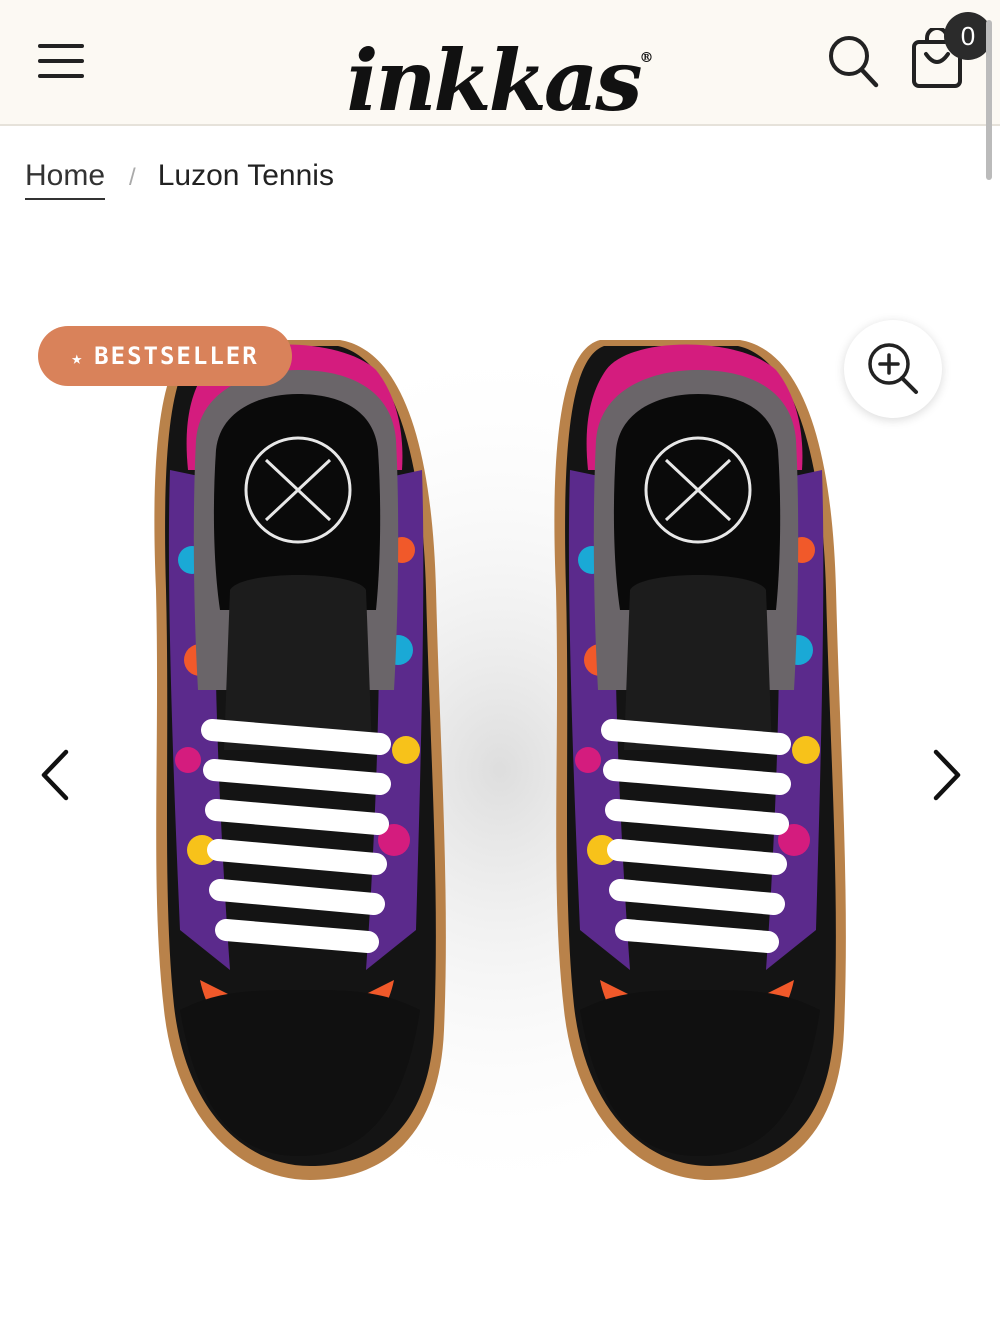 The width and height of the screenshot is (1000, 1333). I want to click on hamburger-menu-icon, so click(61, 61).